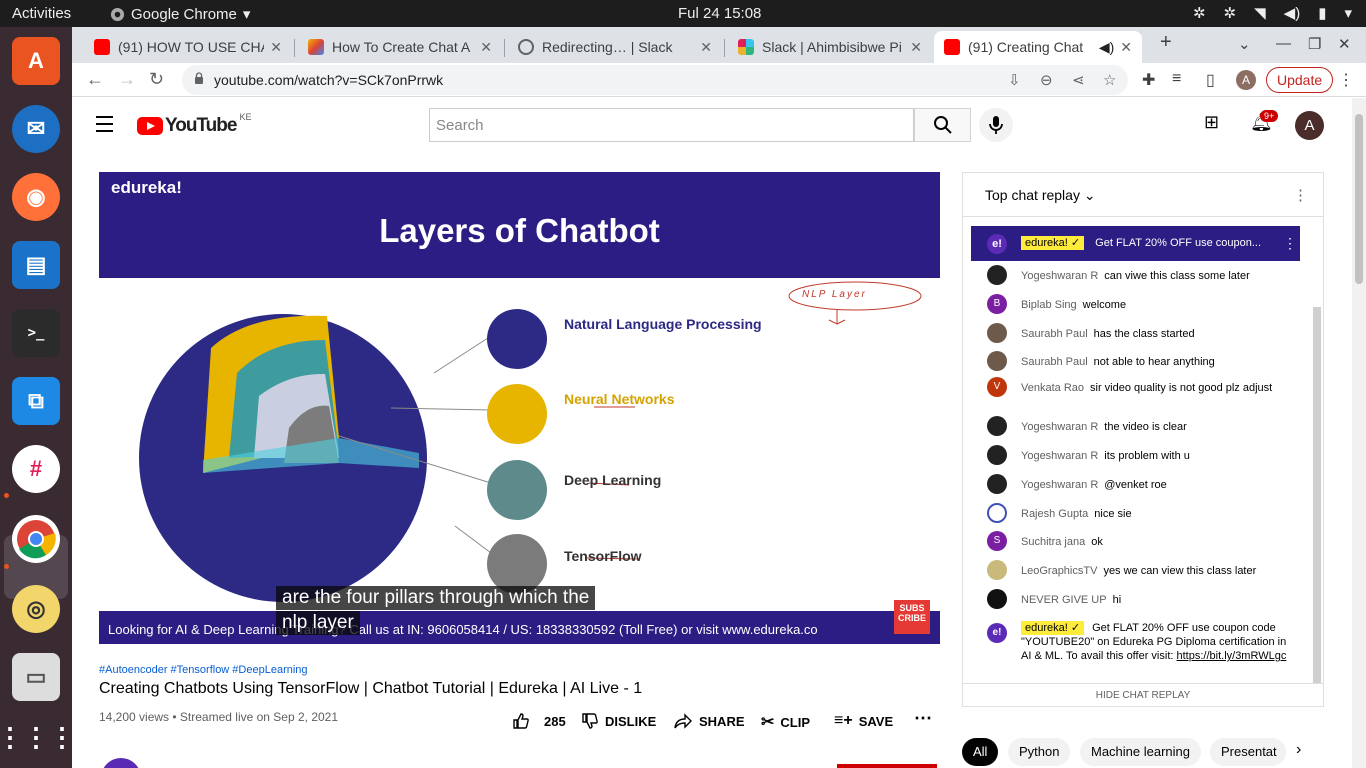  What do you see at coordinates (36, 333) in the screenshot?
I see `terminal-icon: >_` at bounding box center [36, 333].